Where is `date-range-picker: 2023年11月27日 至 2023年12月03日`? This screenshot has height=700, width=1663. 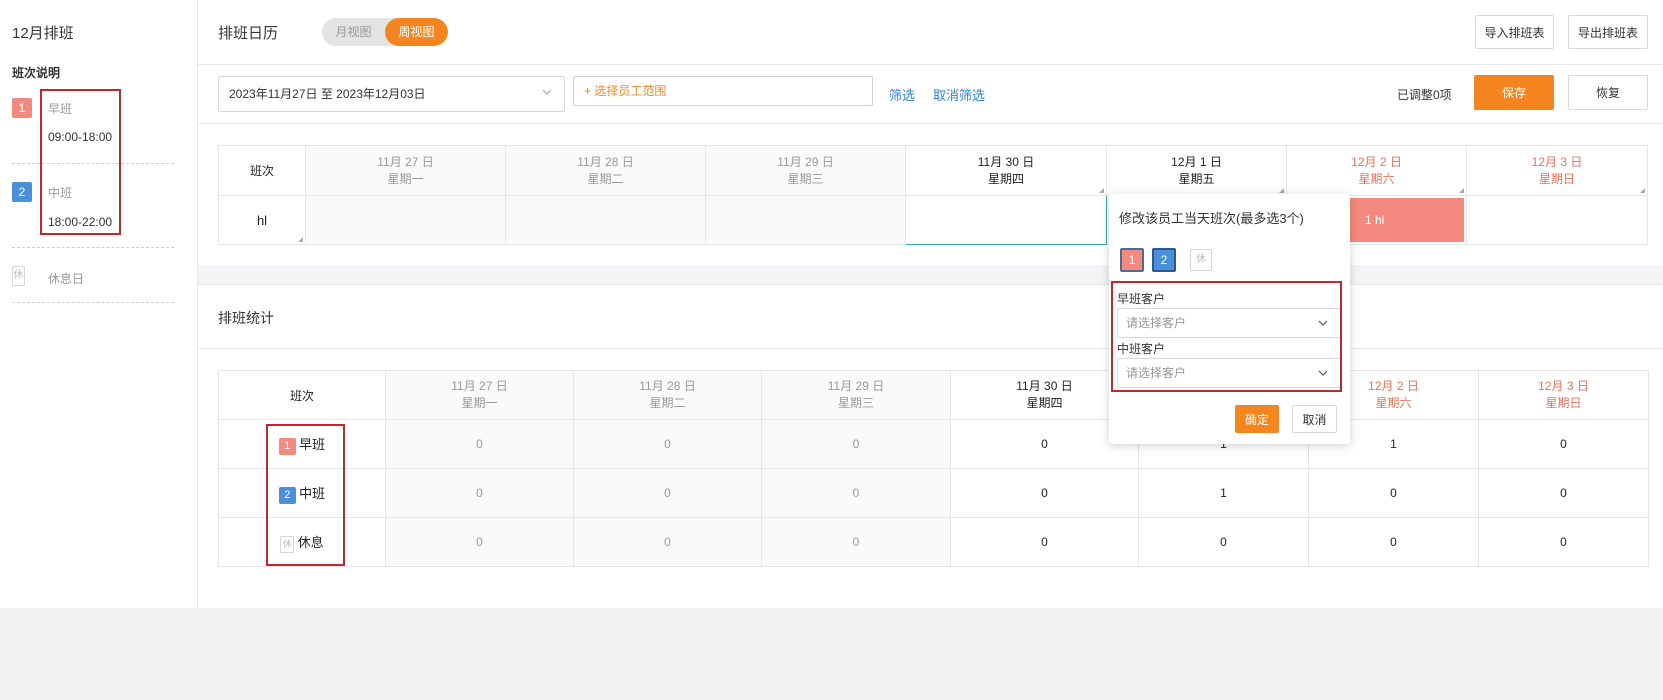 date-range-picker: 2023年11月27日 至 2023年12月03日 is located at coordinates (391, 94).